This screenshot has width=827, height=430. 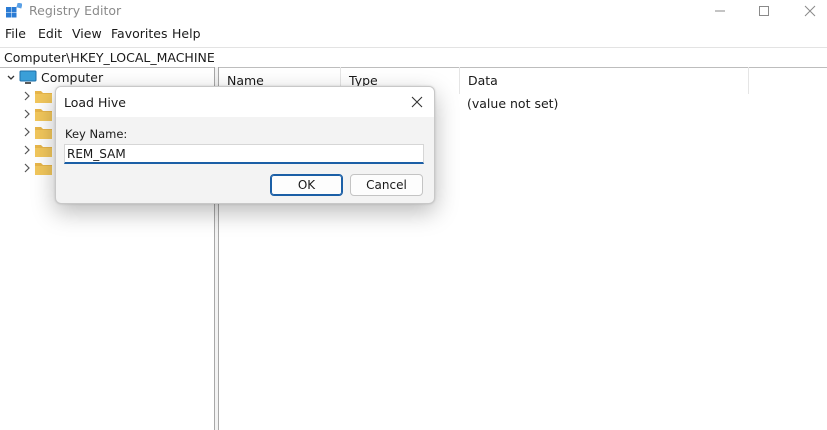 What do you see at coordinates (50, 33) in the screenshot?
I see `menu-edit: Edit` at bounding box center [50, 33].